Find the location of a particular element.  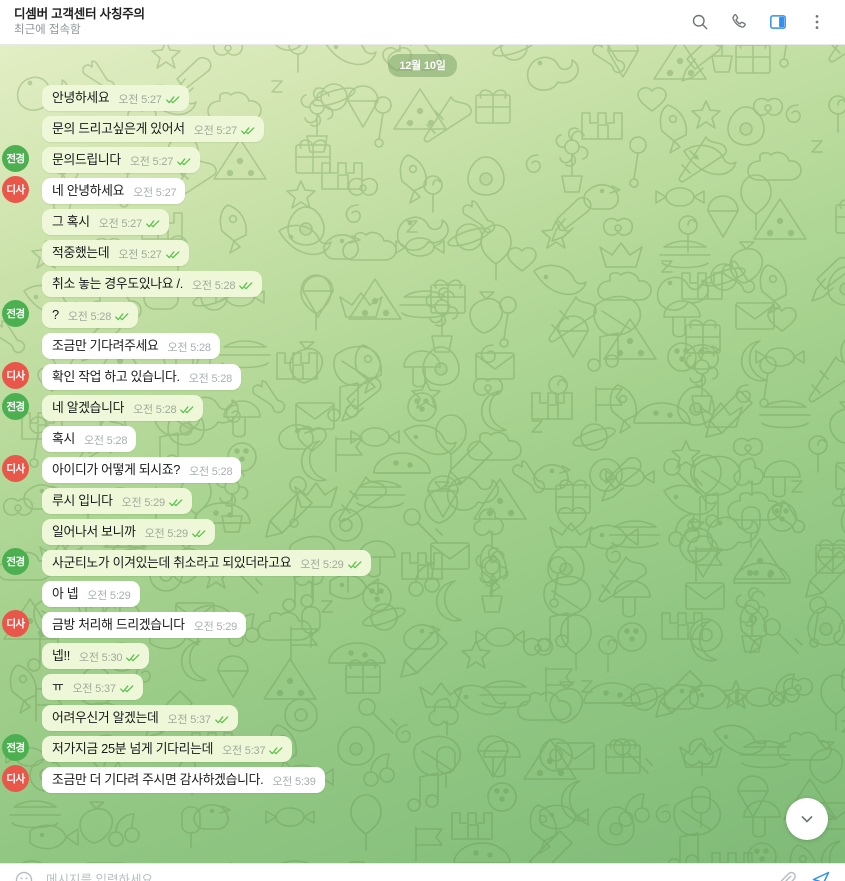

message-text: 루시 입니다 is located at coordinates (82, 500).